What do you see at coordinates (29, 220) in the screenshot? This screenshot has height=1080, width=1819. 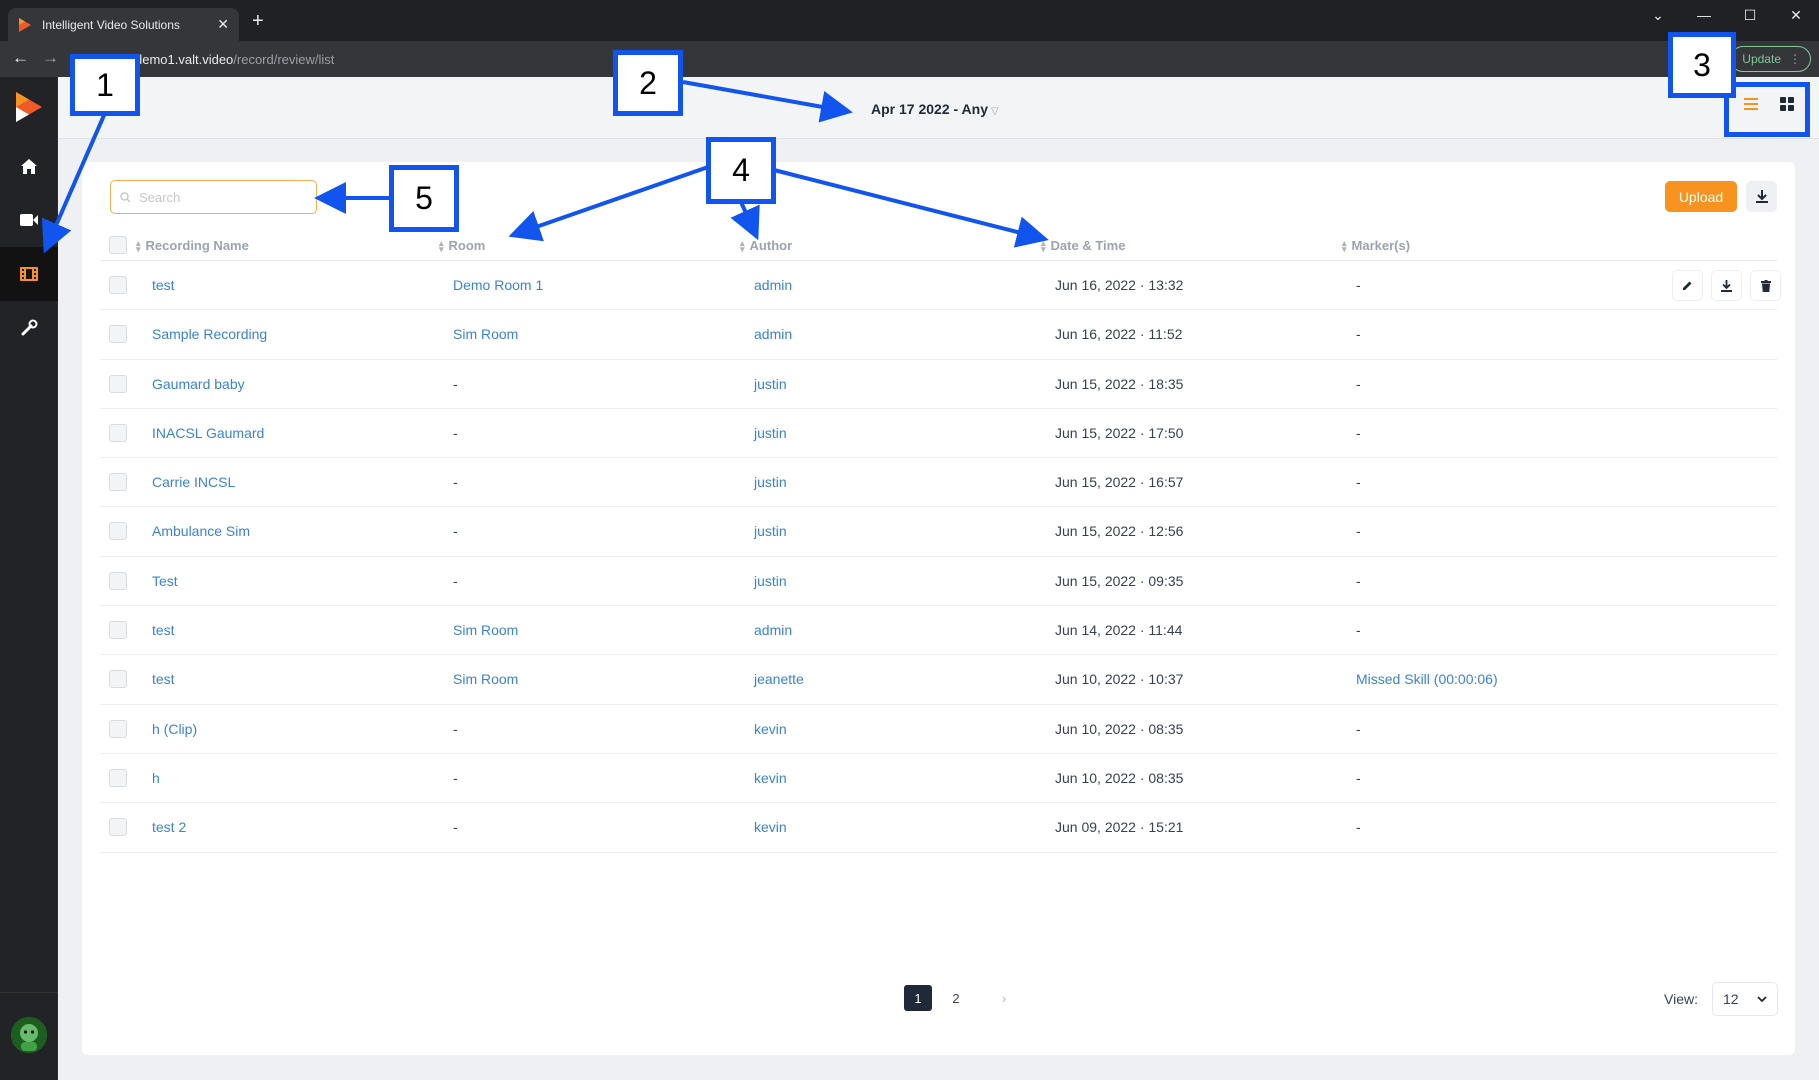 I see `sidebar-item-record` at bounding box center [29, 220].